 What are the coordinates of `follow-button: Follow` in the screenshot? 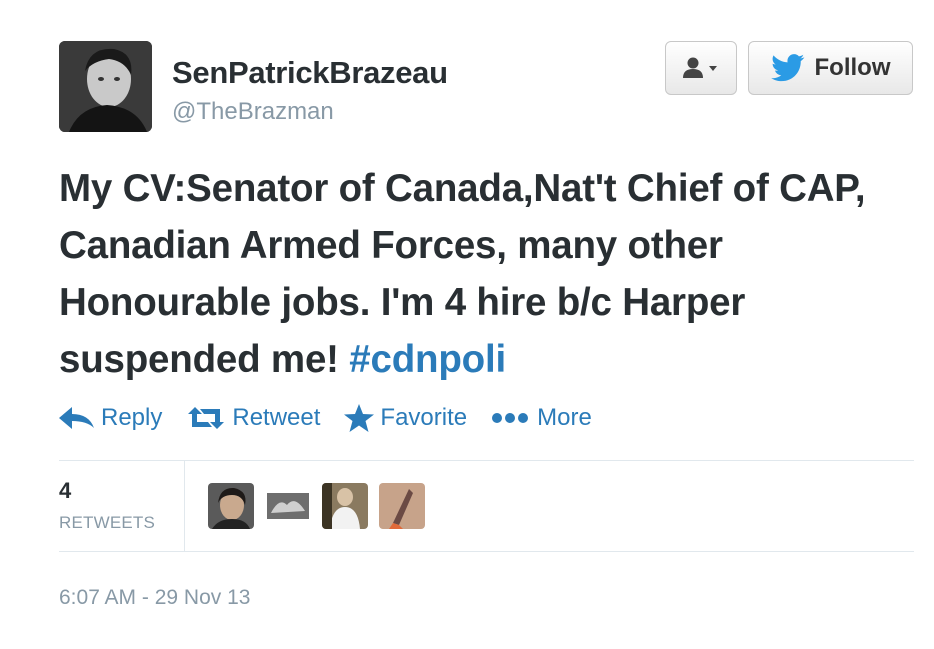 It's located at (830, 68).